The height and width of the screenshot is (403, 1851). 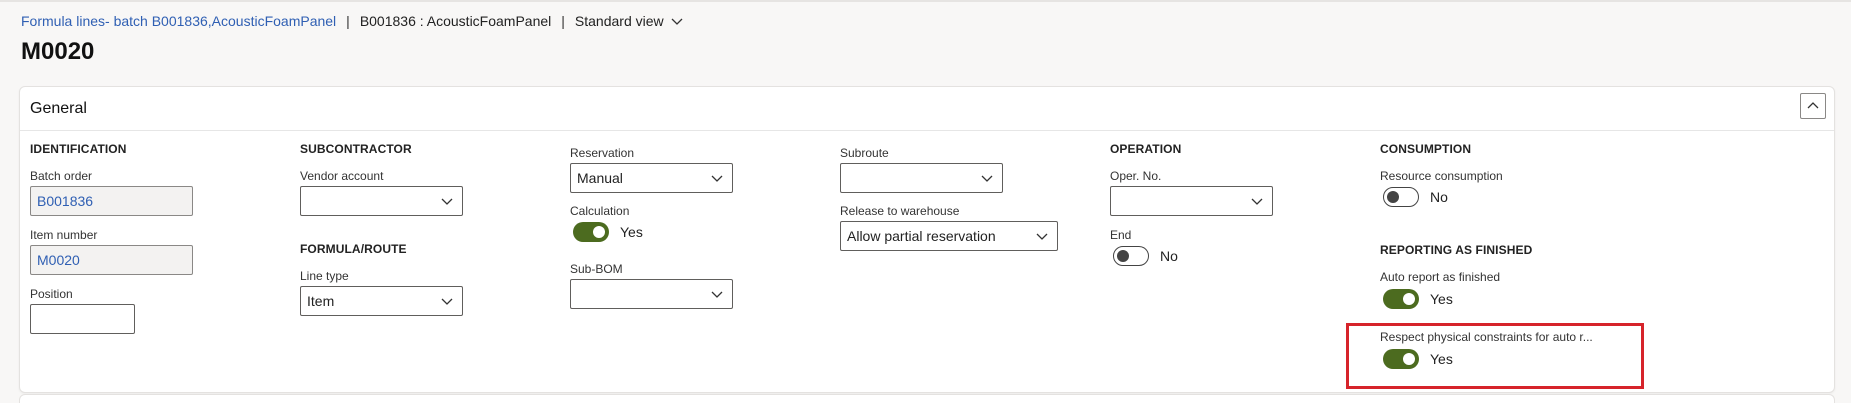 I want to click on batch-order-value: B001836, so click(x=65, y=201).